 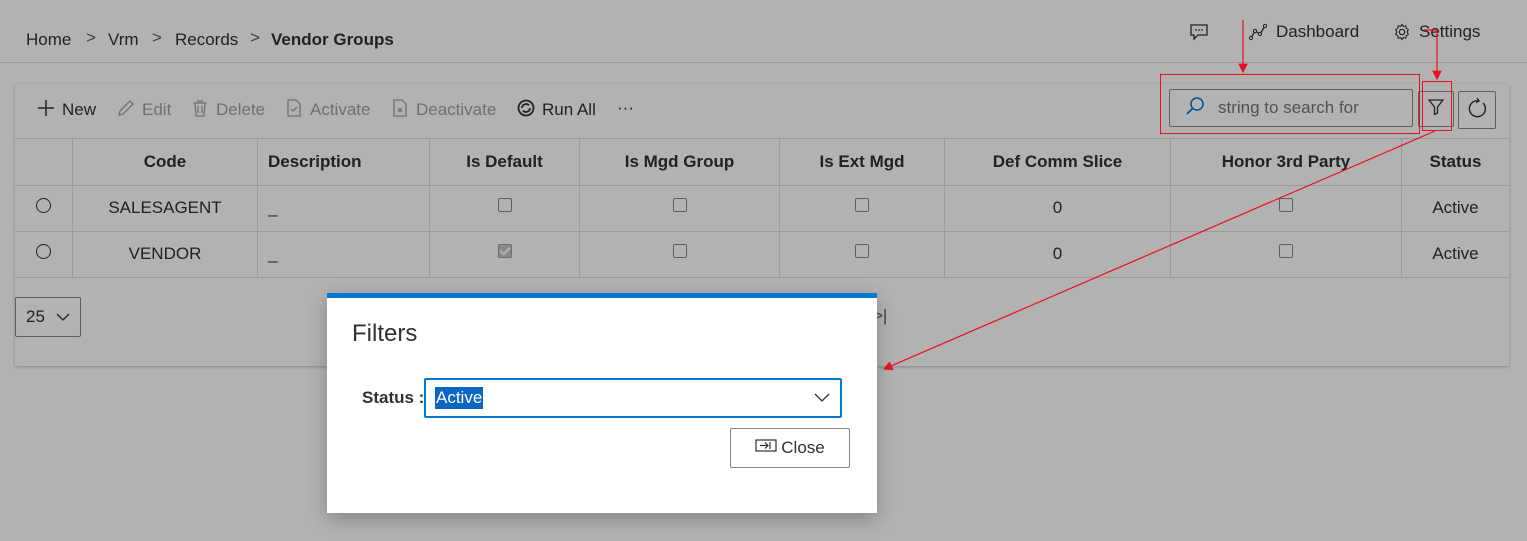 What do you see at coordinates (385, 333) in the screenshot?
I see `dialog-title: Filters` at bounding box center [385, 333].